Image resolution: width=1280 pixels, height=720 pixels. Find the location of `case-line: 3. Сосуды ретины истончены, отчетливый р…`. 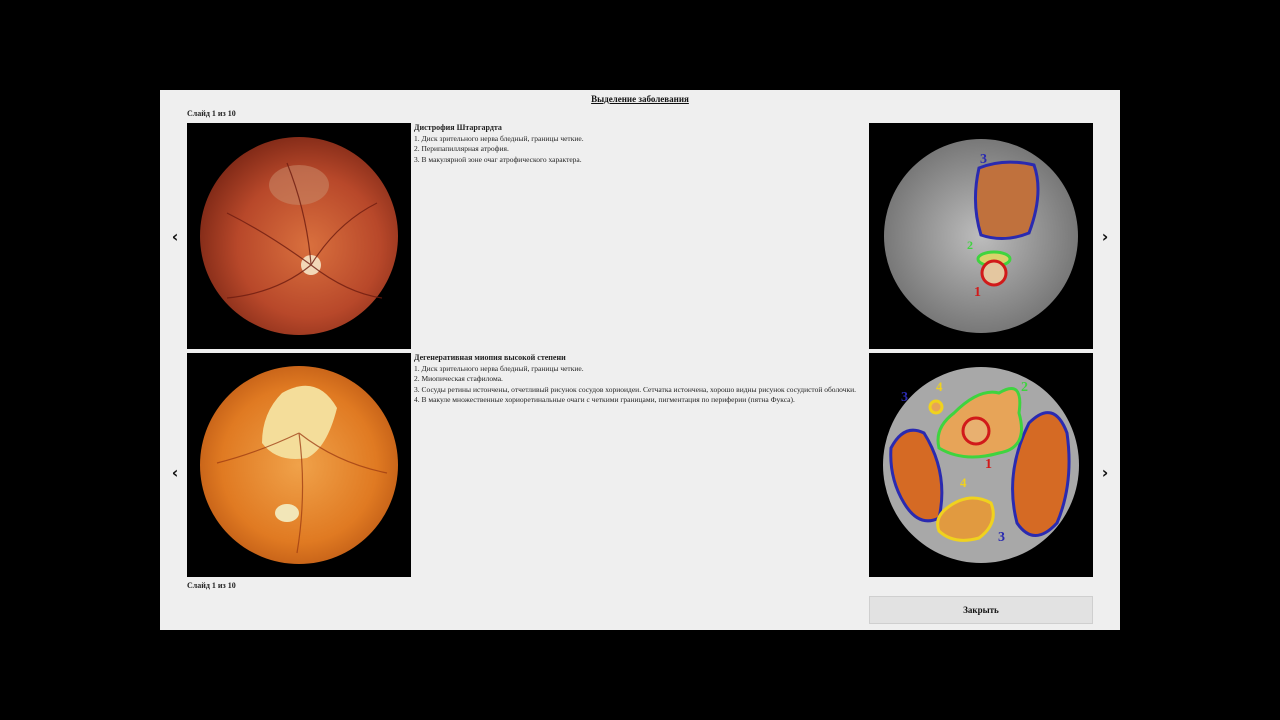

case-line: 3. Сосуды ретины истончены, отчетливый р… is located at coordinates (635, 389).